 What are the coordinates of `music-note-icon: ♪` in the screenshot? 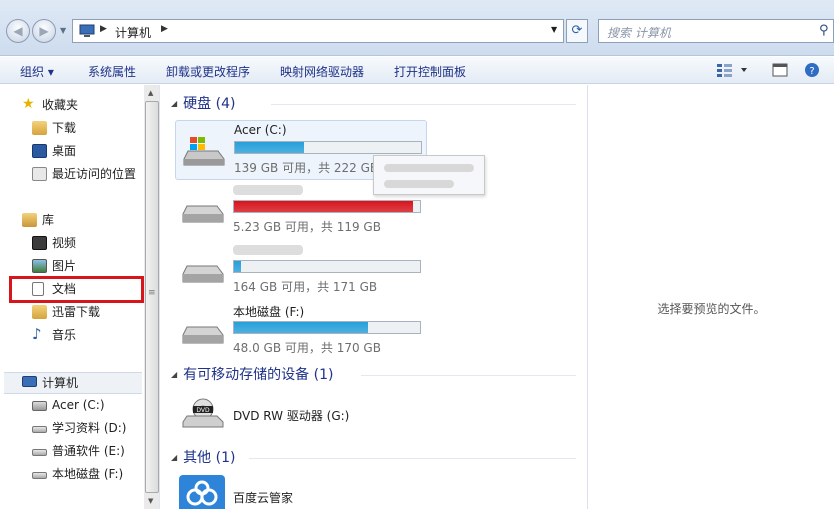 It's located at (37, 334).